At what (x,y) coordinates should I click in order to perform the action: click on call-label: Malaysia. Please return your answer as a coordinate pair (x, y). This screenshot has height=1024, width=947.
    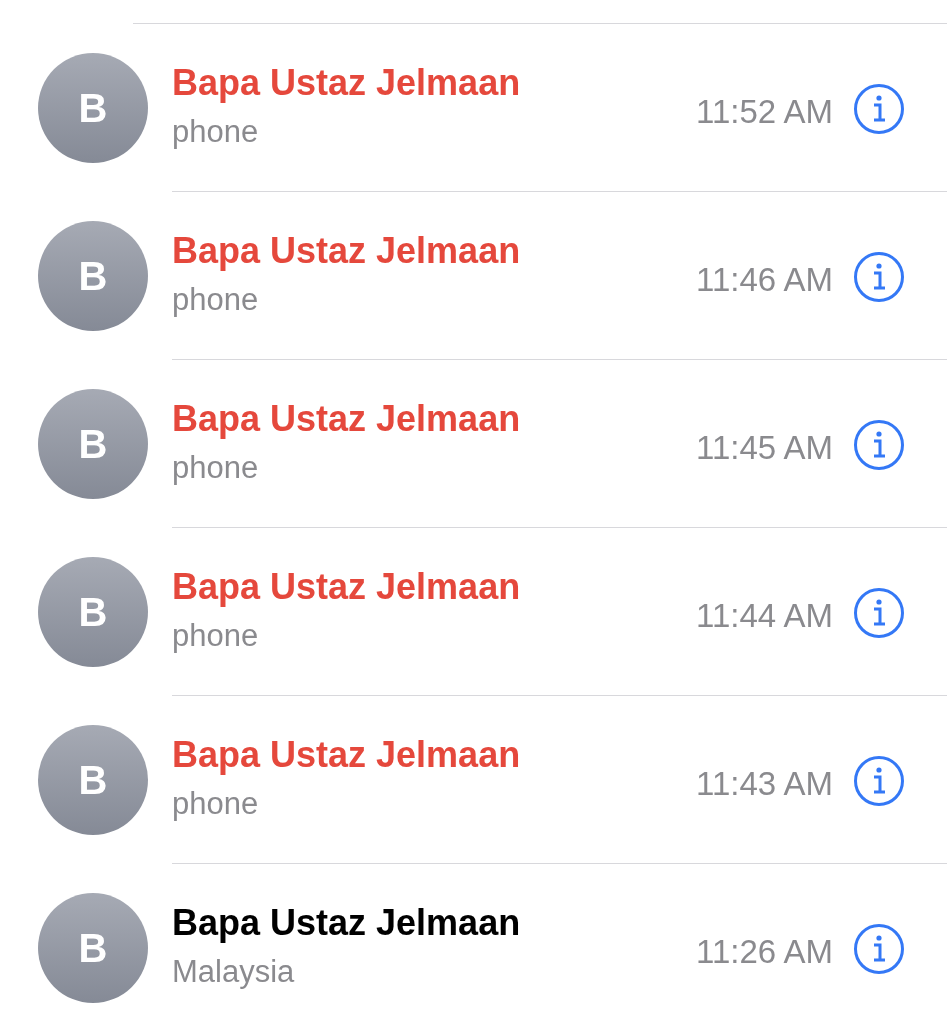
    Looking at the image, I should click on (233, 972).